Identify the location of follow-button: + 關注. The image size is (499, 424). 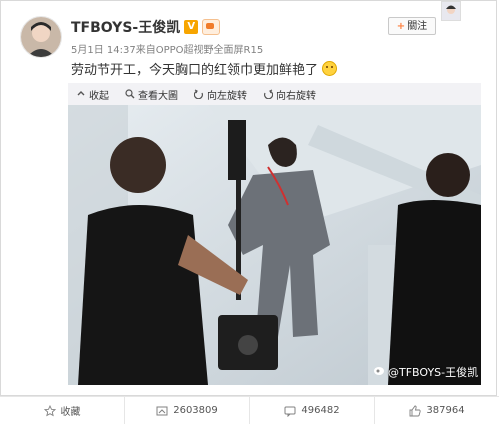
(412, 26).